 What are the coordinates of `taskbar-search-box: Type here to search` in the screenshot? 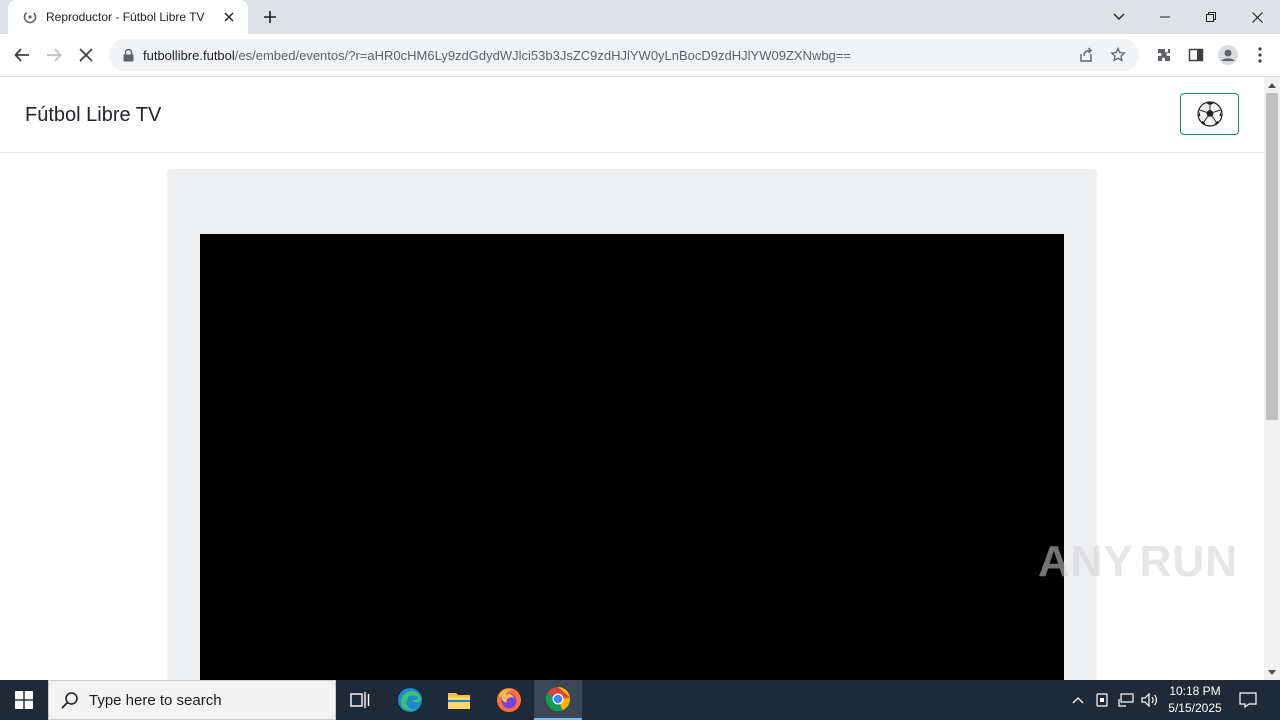 It's located at (192, 700).